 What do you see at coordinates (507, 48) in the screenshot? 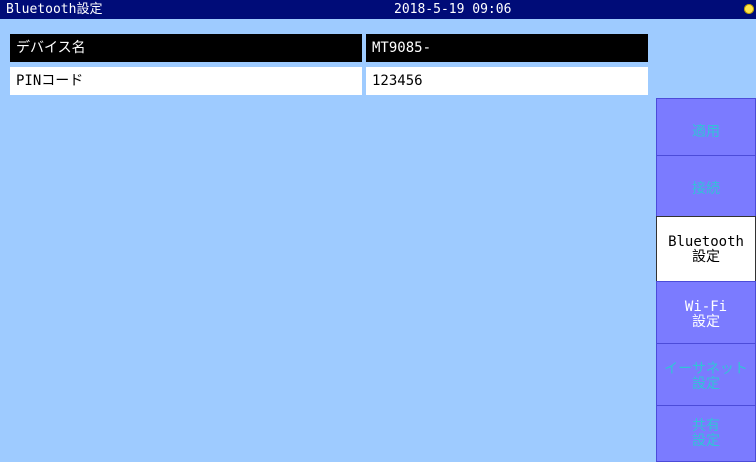
I see `device-name-field: MT9085-` at bounding box center [507, 48].